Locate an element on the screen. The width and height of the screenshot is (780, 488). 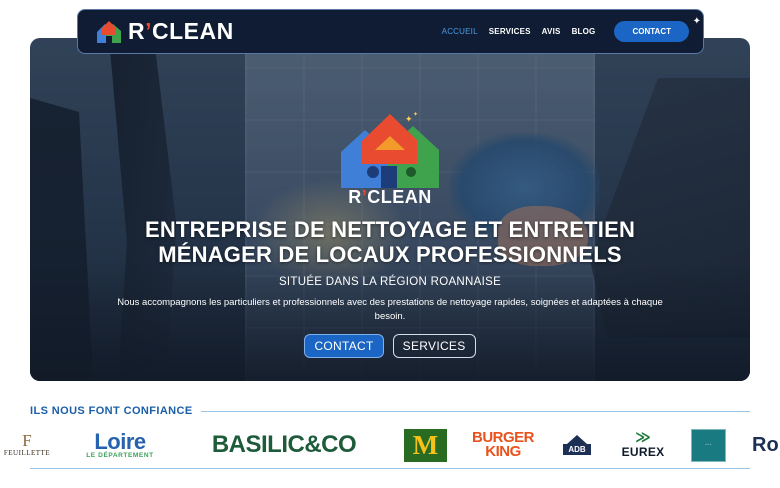
hero-logo: ✦ ✦ R’CLEAN is located at coordinates (390, 159).